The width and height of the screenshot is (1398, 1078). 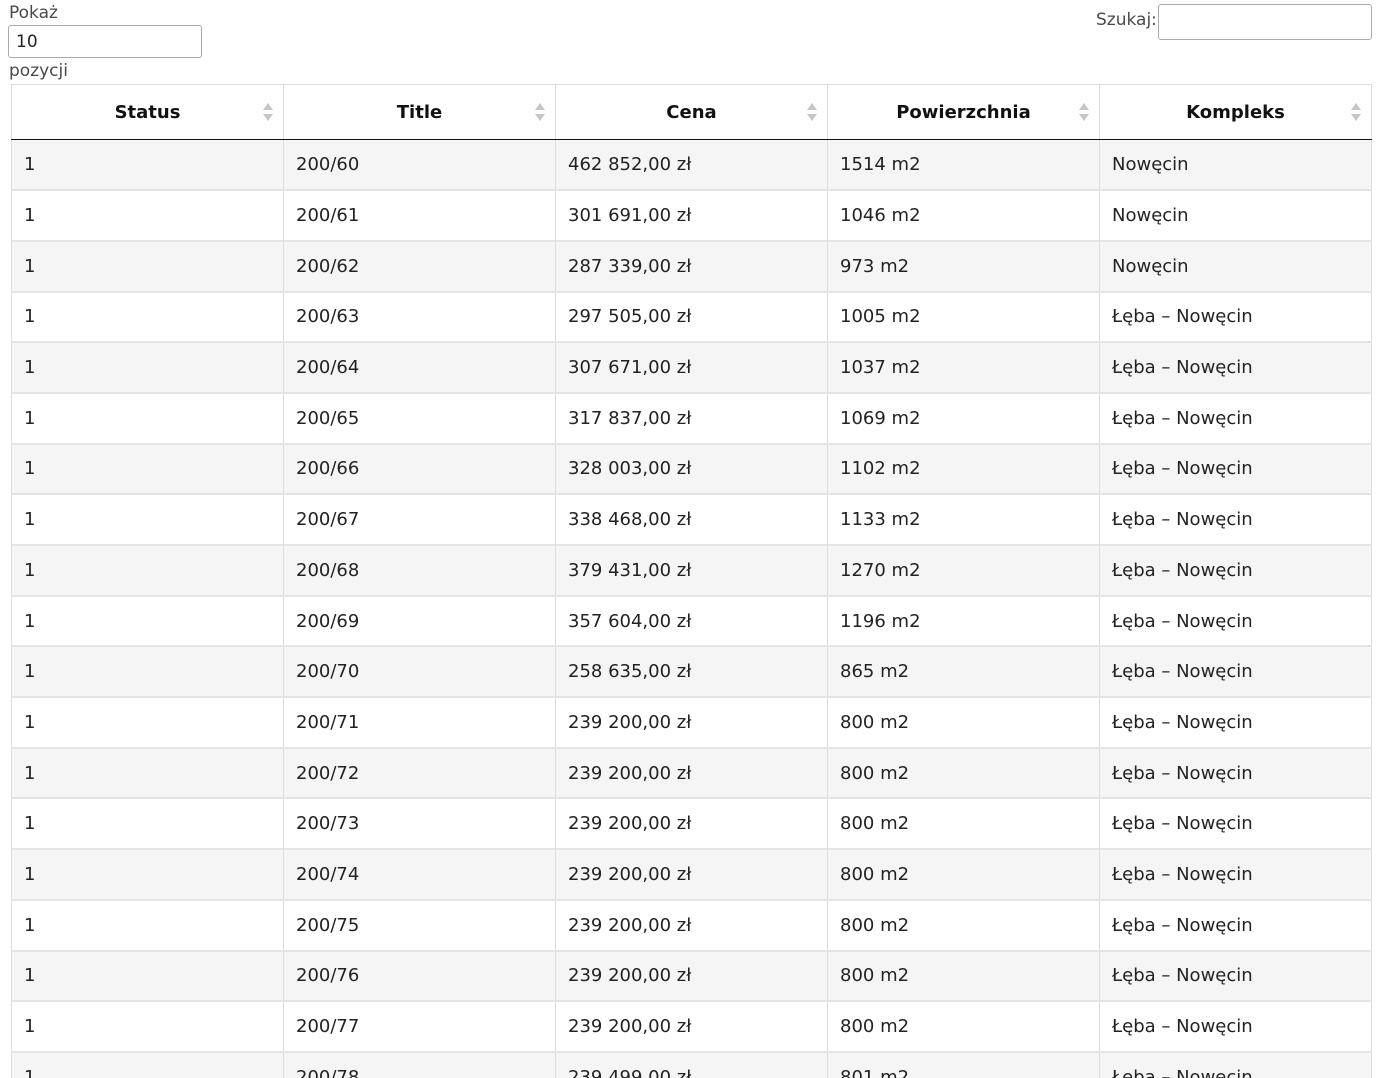 I want to click on cell-cena: 307 671,00 zł, so click(x=691, y=368).